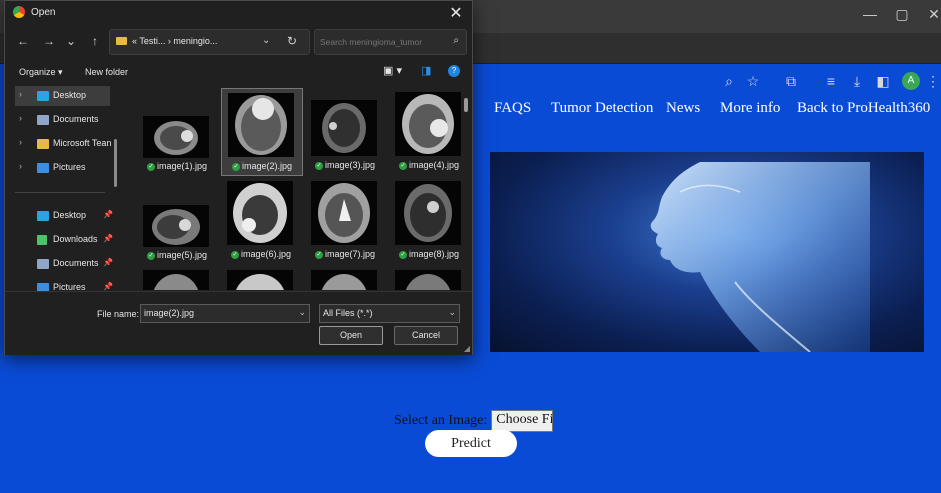  Describe the element at coordinates (389, 313) in the screenshot. I see `file-type-select: All Files (*.*) ⌄` at that location.